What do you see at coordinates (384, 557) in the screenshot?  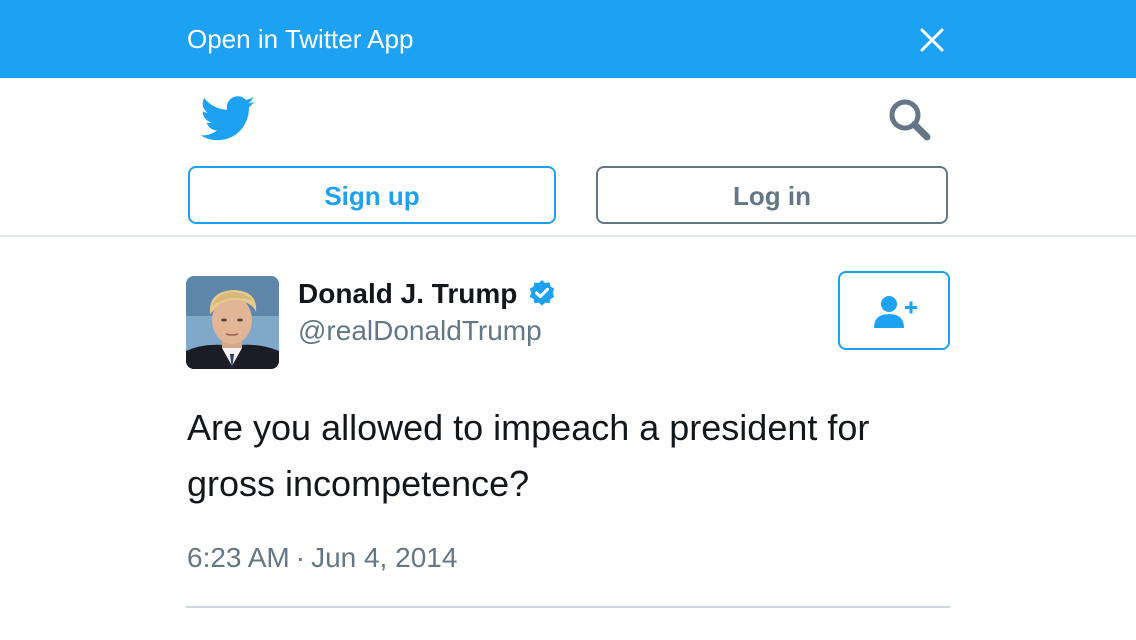 I see `tweet-date: Jun 4, 2014` at bounding box center [384, 557].